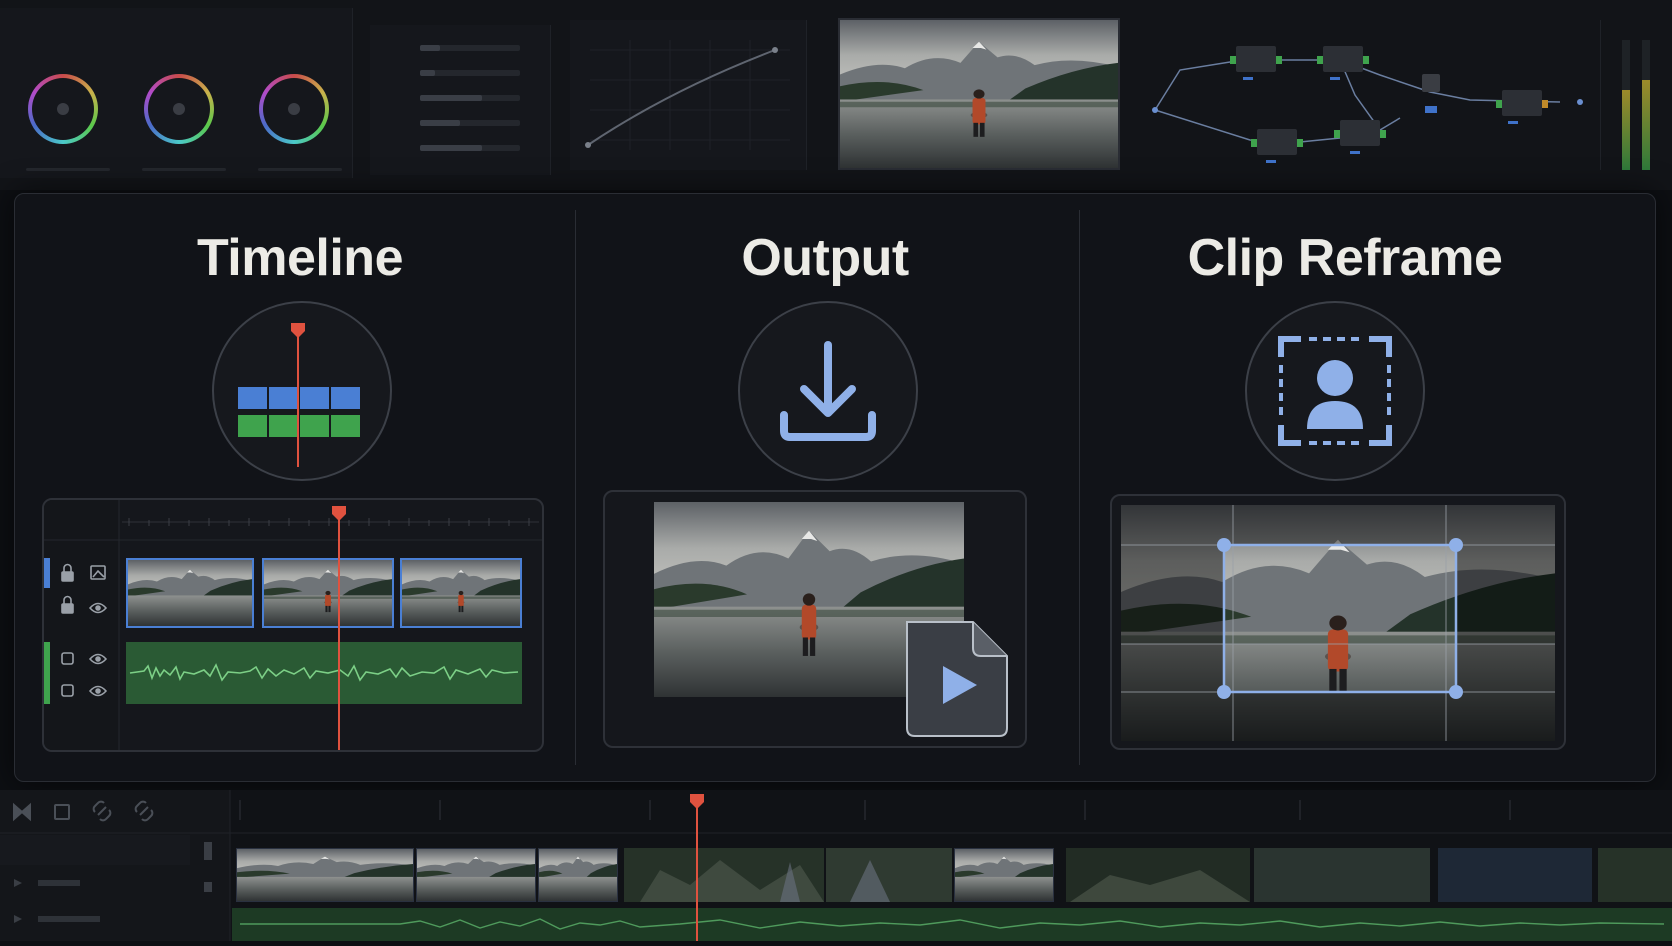 The width and height of the screenshot is (1672, 946). I want to click on feature-title-output: Output, so click(825, 258).